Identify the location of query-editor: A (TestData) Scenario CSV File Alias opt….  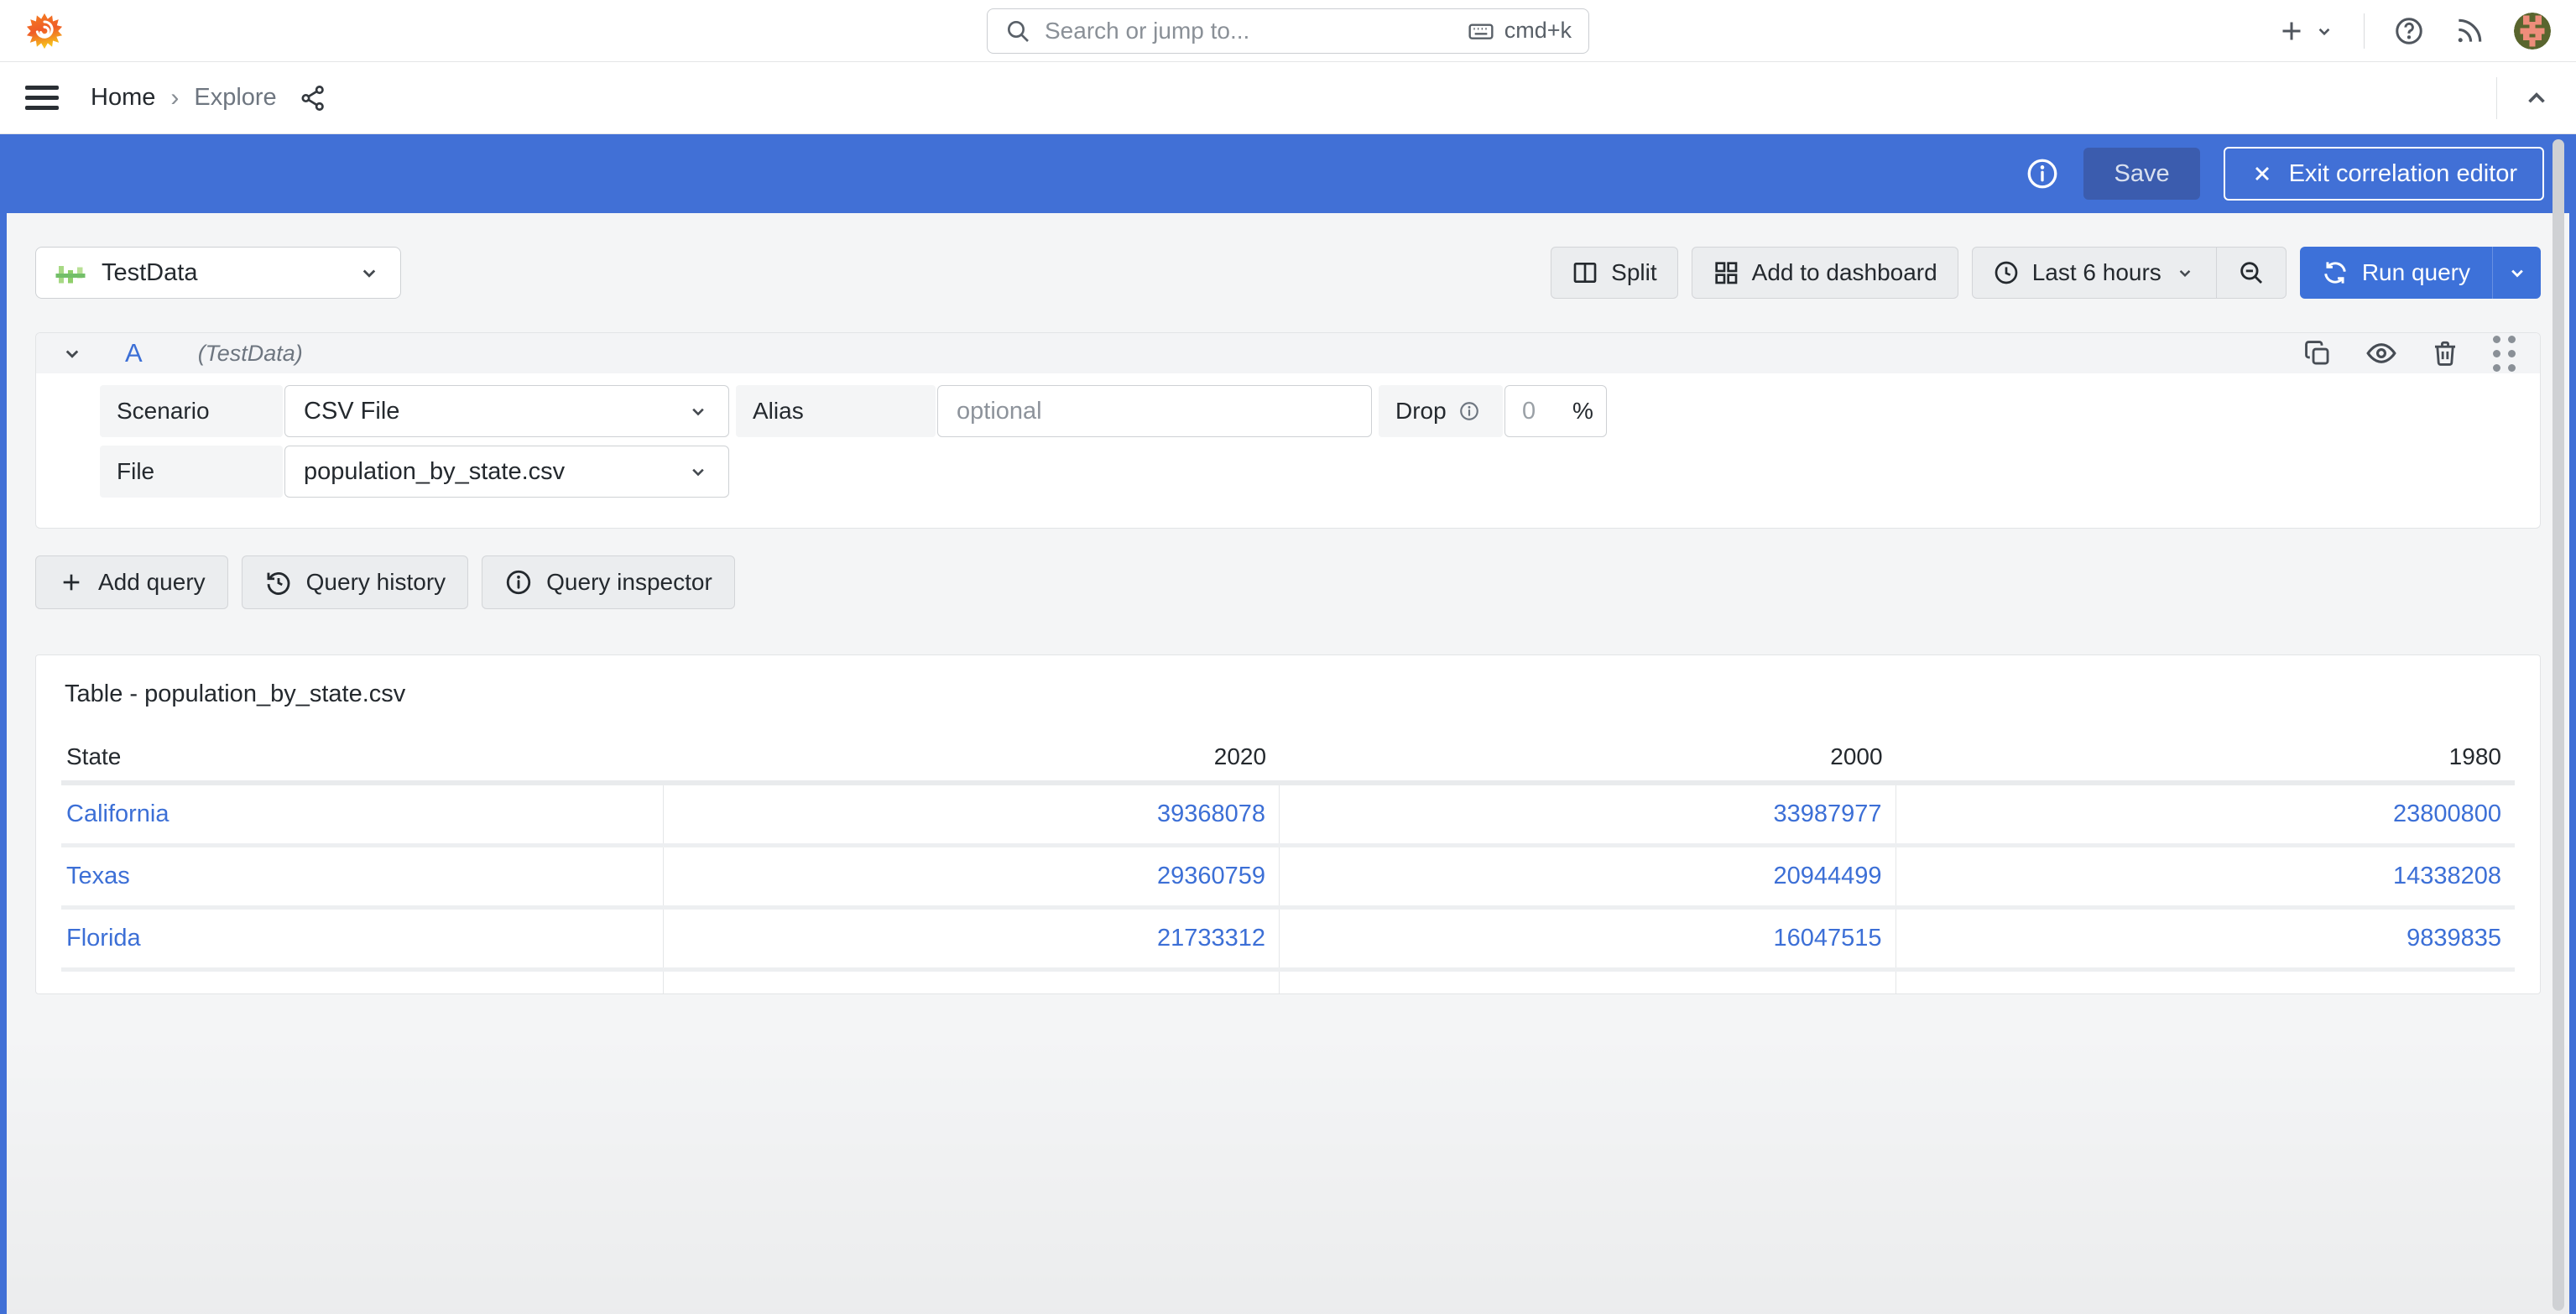
(1288, 430).